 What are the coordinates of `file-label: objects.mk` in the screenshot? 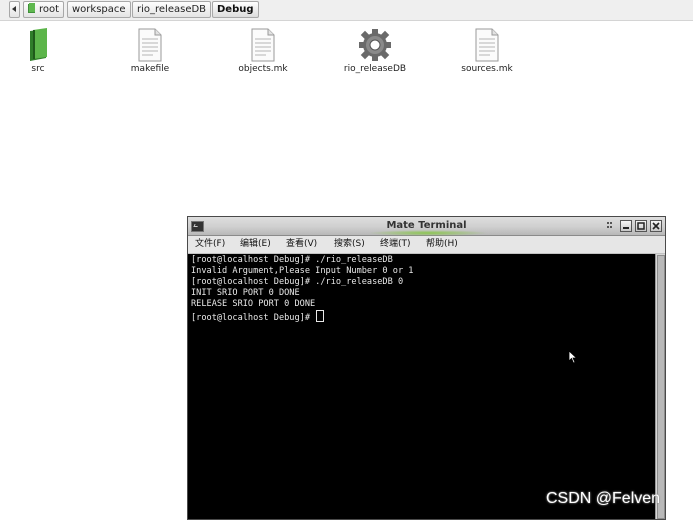 It's located at (263, 69).